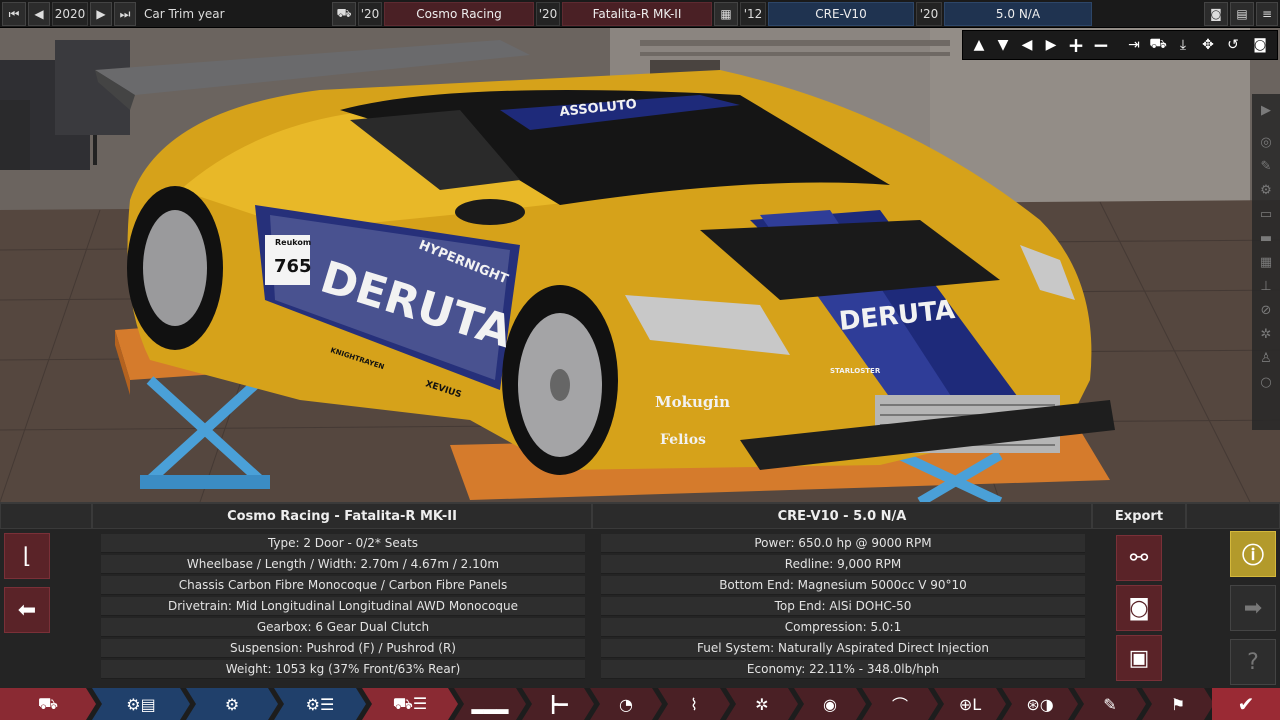  Describe the element at coordinates (1242, 14) in the screenshot. I see `spreadsheet-icon: ▤` at that location.